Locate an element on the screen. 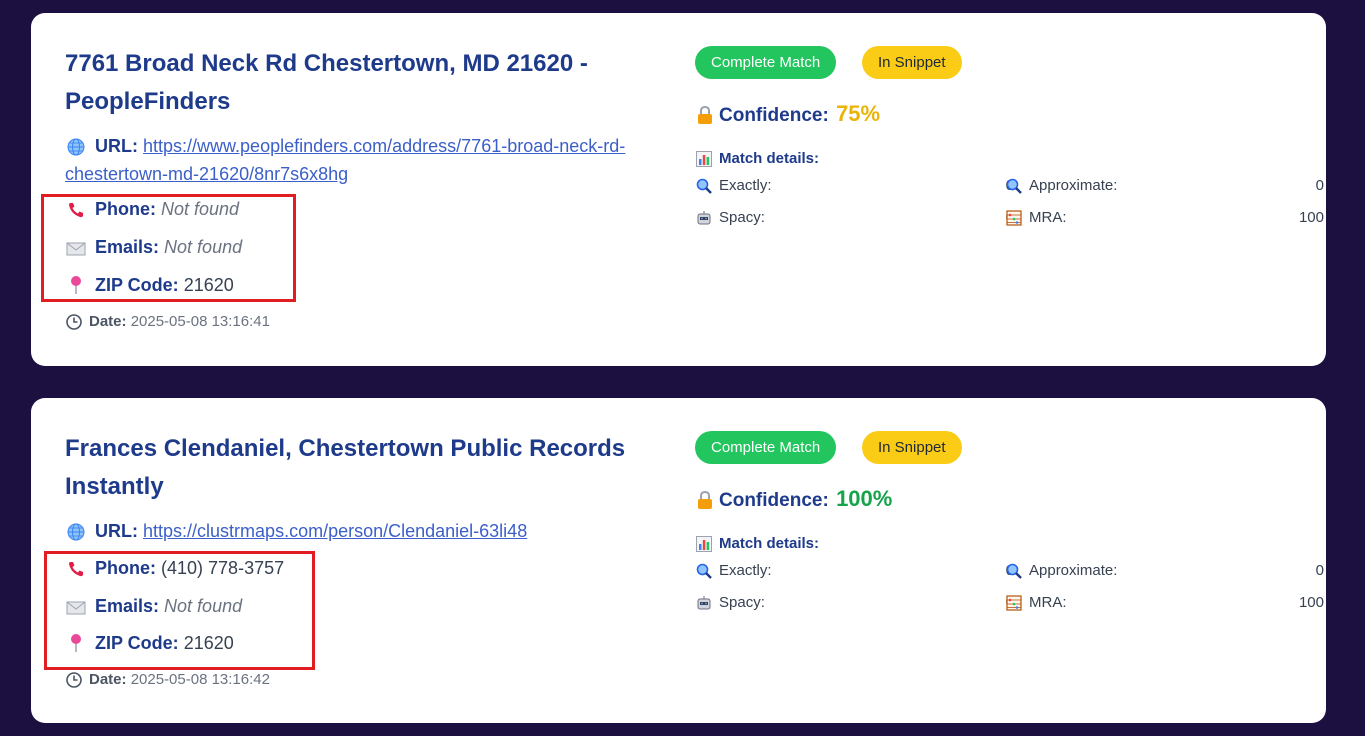 The width and height of the screenshot is (1365, 736). confidence-row: Confidence: 100% is located at coordinates (793, 499).